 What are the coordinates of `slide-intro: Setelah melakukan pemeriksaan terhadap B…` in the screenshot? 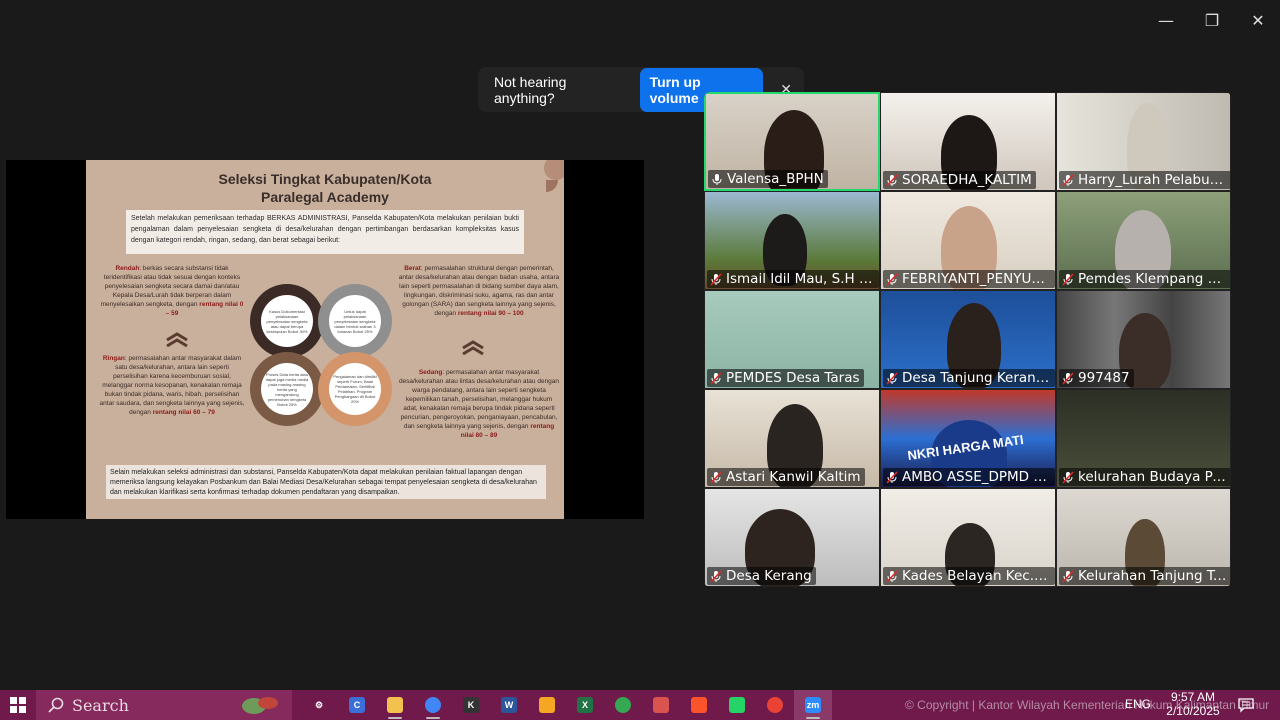 It's located at (325, 232).